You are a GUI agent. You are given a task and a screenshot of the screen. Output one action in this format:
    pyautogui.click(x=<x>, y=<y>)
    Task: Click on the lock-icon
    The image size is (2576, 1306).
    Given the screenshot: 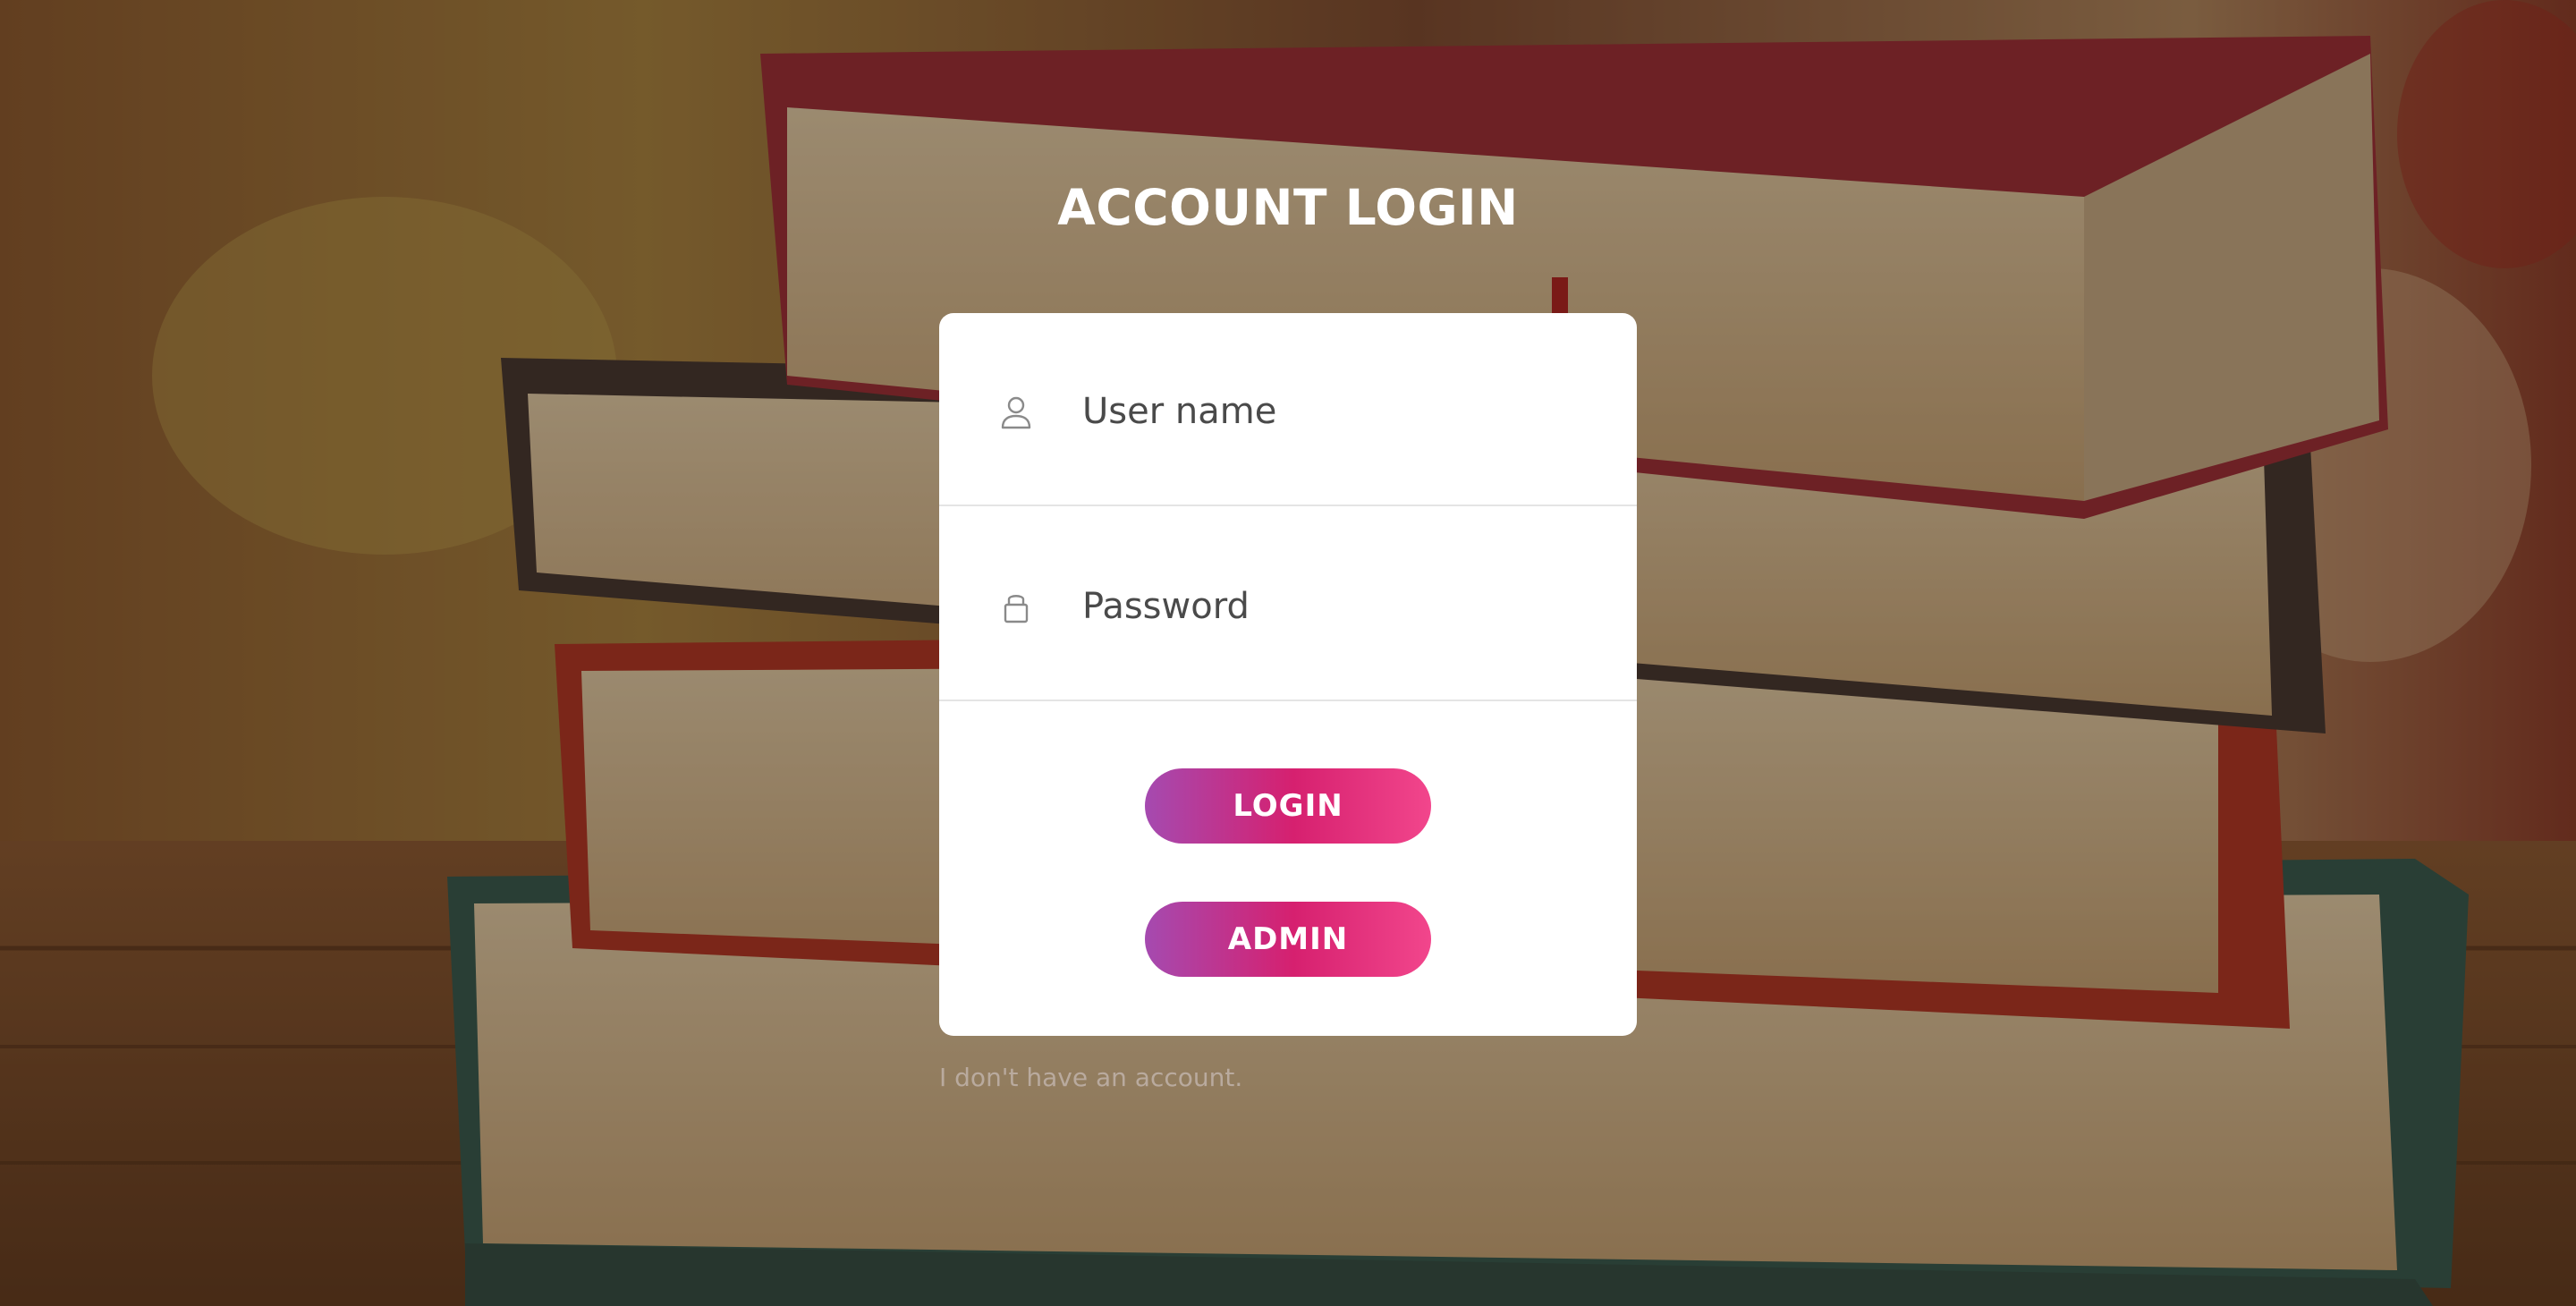 What is the action you would take?
    pyautogui.click(x=1016, y=609)
    